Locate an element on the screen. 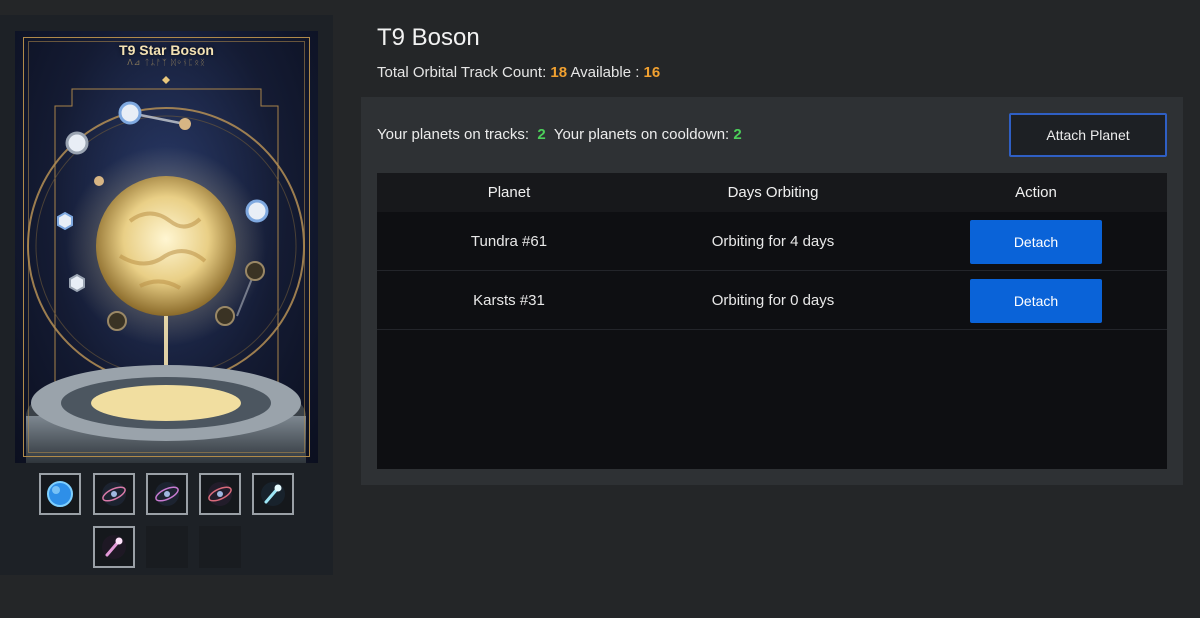 Image resolution: width=1200 pixels, height=618 pixels. pink-comet-icon is located at coordinates (114, 547).